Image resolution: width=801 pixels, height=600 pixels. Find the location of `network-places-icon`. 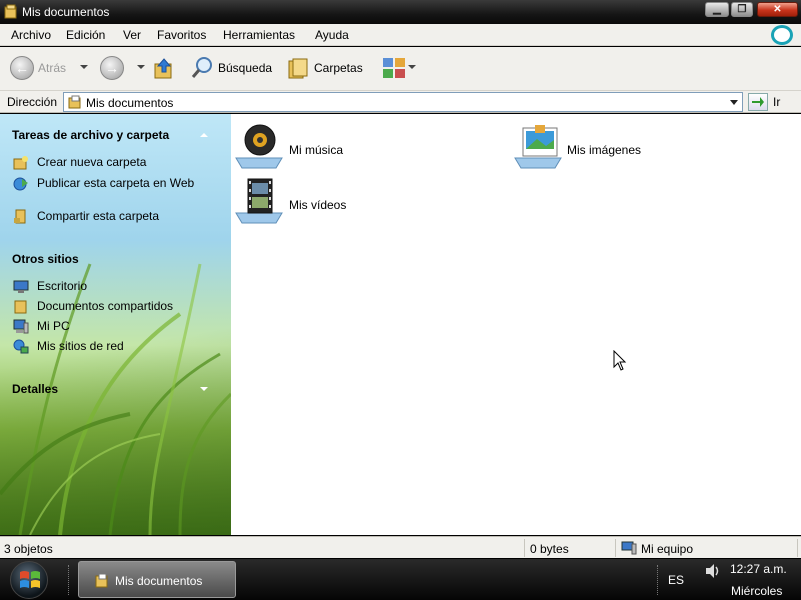

network-places-icon is located at coordinates (21, 346).